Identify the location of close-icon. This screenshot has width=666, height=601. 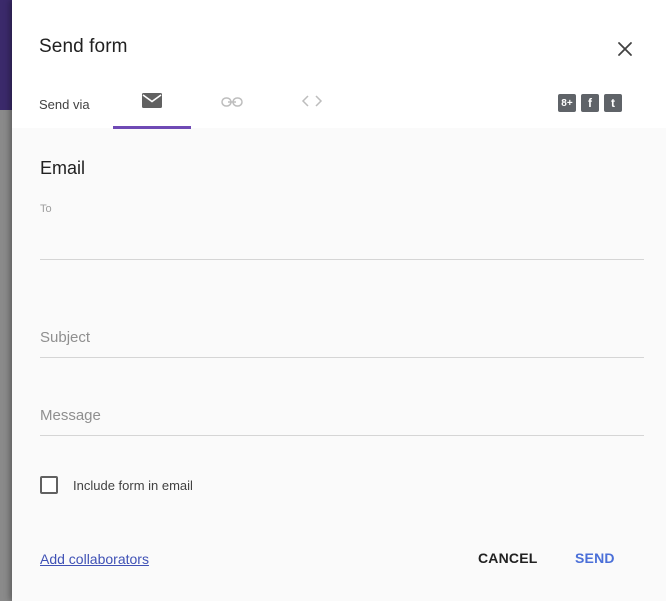
(625, 49).